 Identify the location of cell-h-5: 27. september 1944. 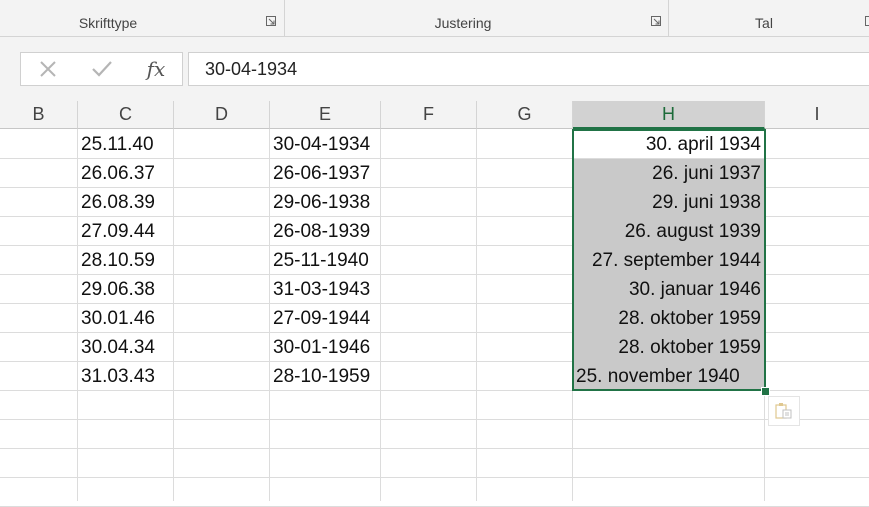
(668, 260).